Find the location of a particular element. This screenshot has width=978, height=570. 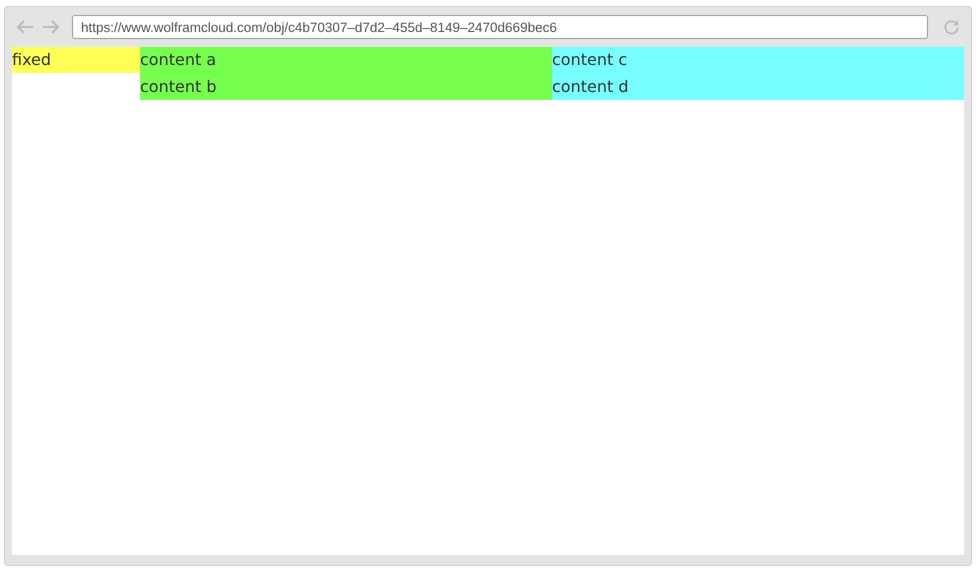

content-cell-text: content c is located at coordinates (590, 60).